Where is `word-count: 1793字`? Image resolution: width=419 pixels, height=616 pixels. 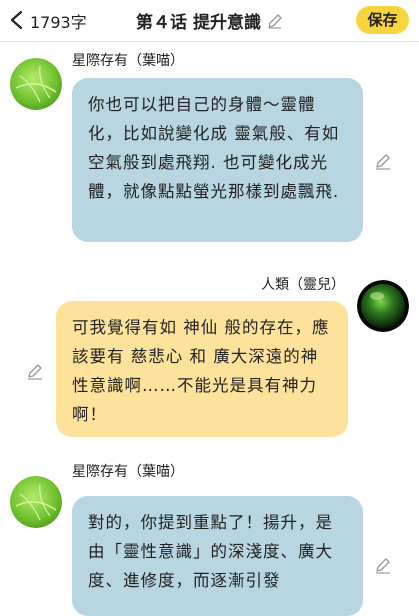
word-count: 1793字 is located at coordinates (58, 22).